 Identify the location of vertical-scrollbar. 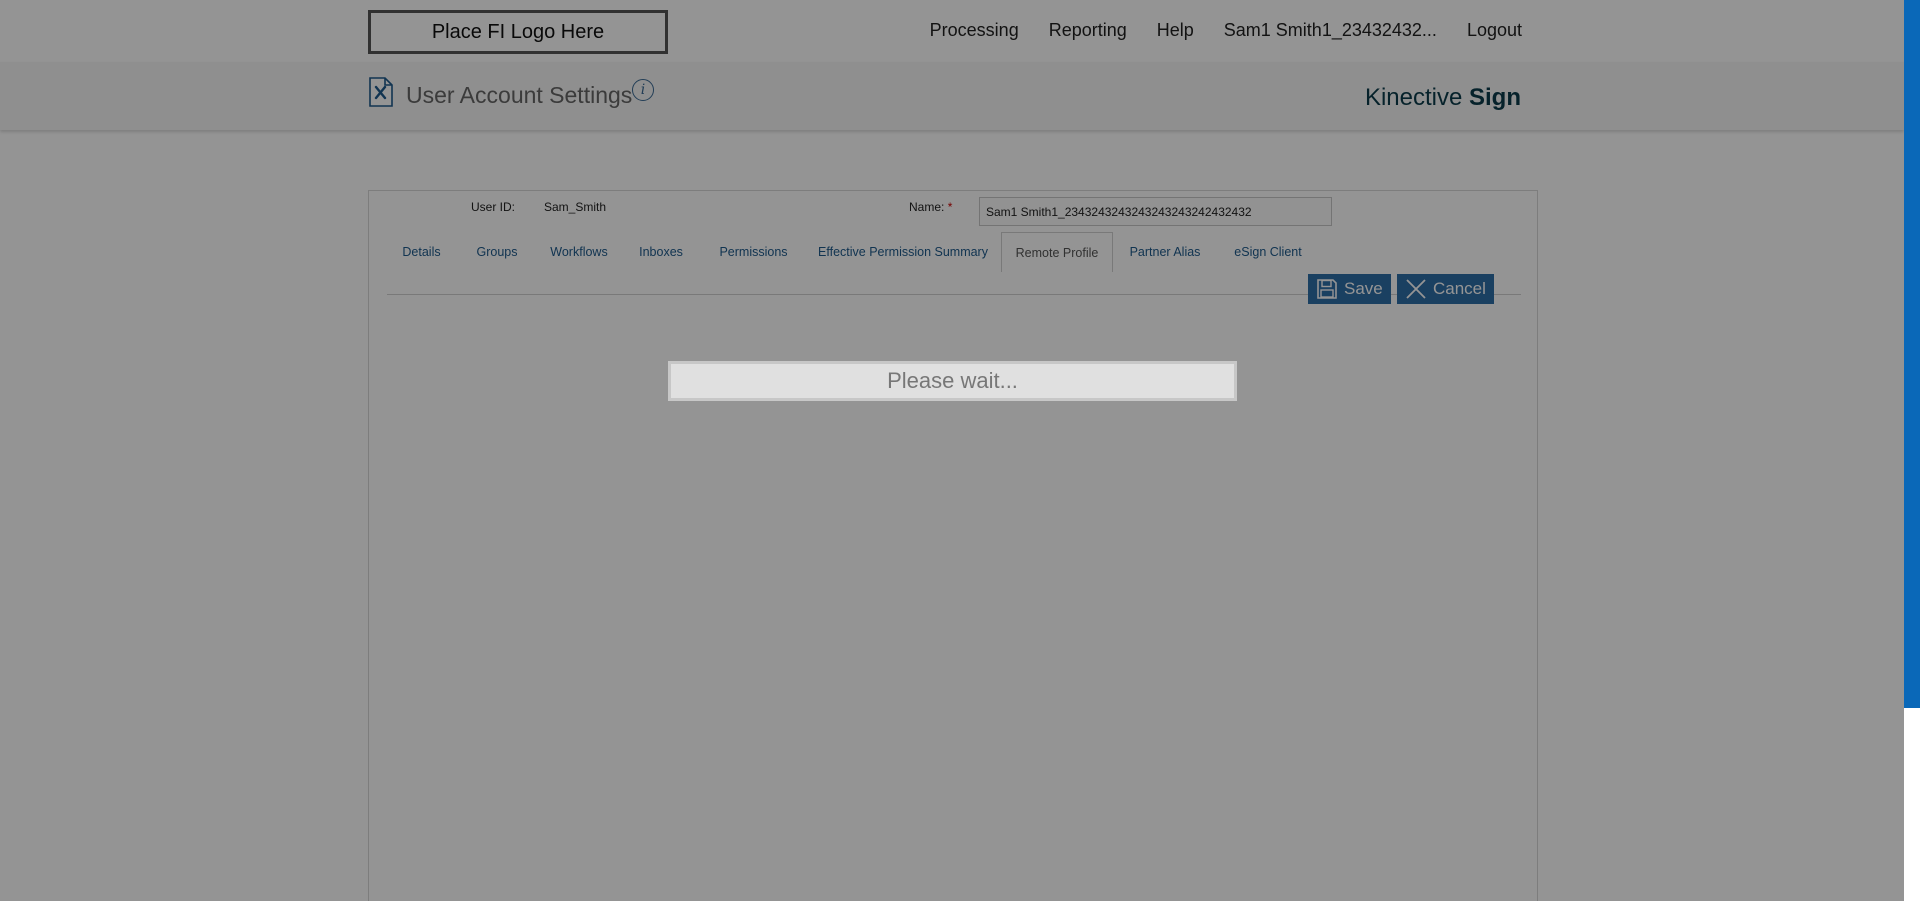
(1912, 450).